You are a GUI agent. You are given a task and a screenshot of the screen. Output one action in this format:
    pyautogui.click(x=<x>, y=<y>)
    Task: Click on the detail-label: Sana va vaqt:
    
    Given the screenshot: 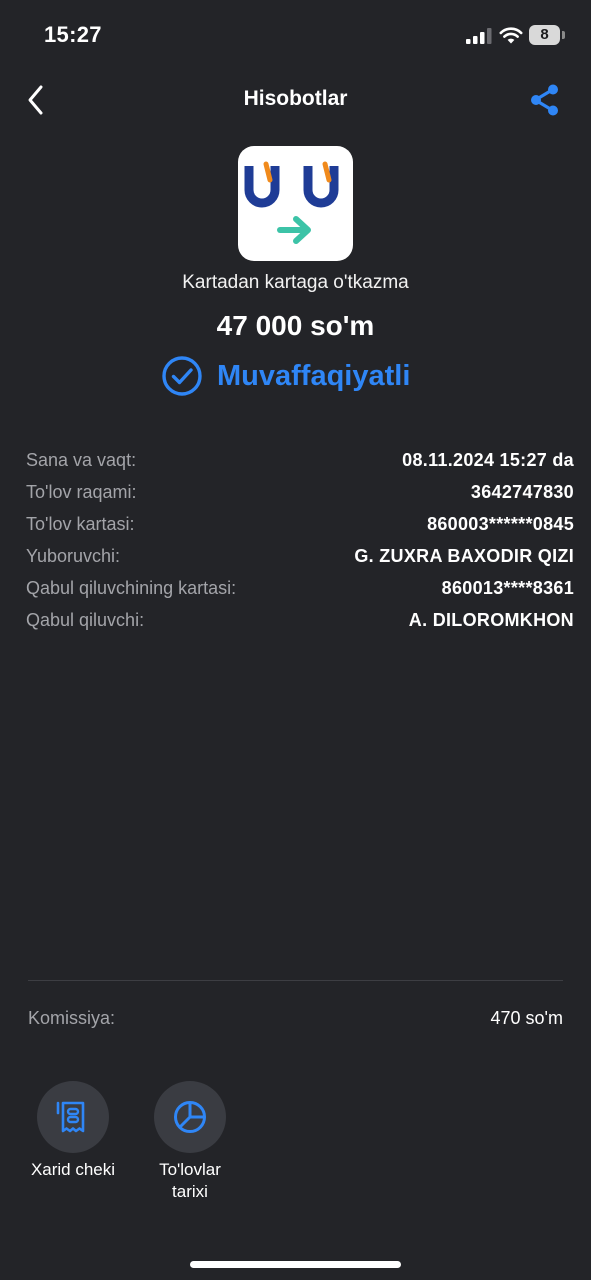 What is the action you would take?
    pyautogui.click(x=81, y=459)
    